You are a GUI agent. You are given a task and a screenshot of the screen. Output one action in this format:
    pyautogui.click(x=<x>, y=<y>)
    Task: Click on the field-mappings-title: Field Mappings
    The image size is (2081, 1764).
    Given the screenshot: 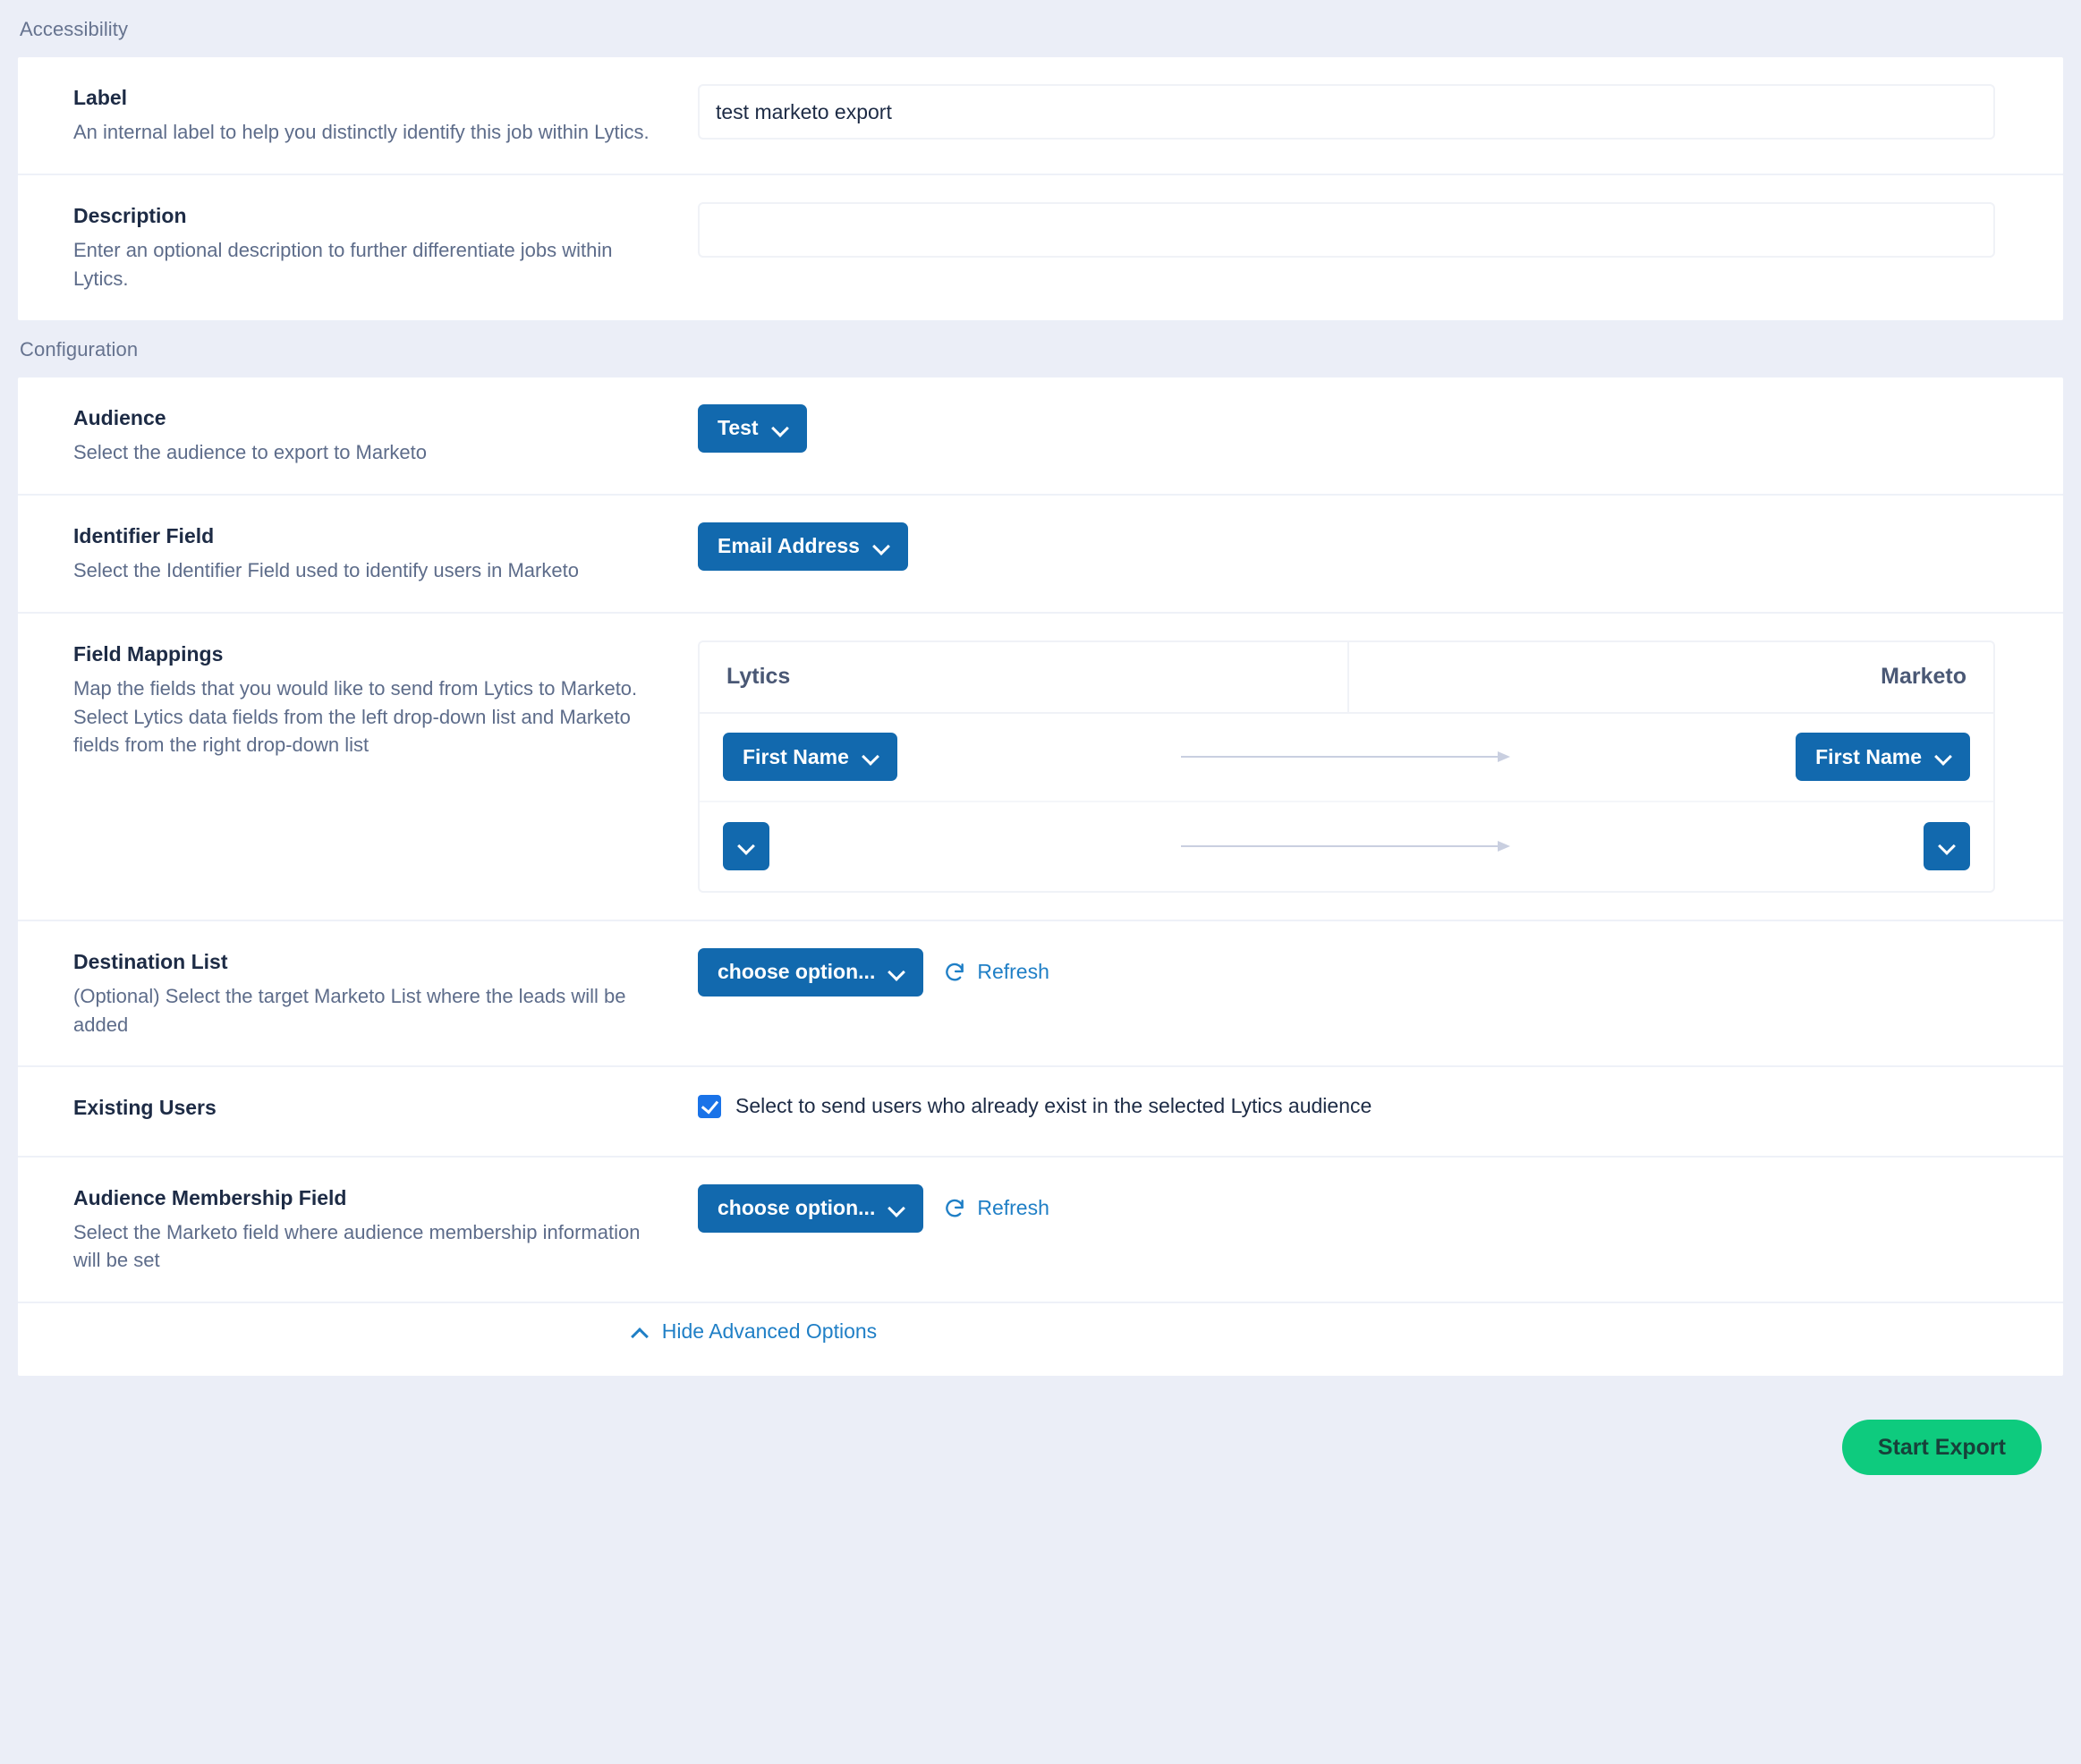 What is the action you would take?
    pyautogui.click(x=148, y=653)
    